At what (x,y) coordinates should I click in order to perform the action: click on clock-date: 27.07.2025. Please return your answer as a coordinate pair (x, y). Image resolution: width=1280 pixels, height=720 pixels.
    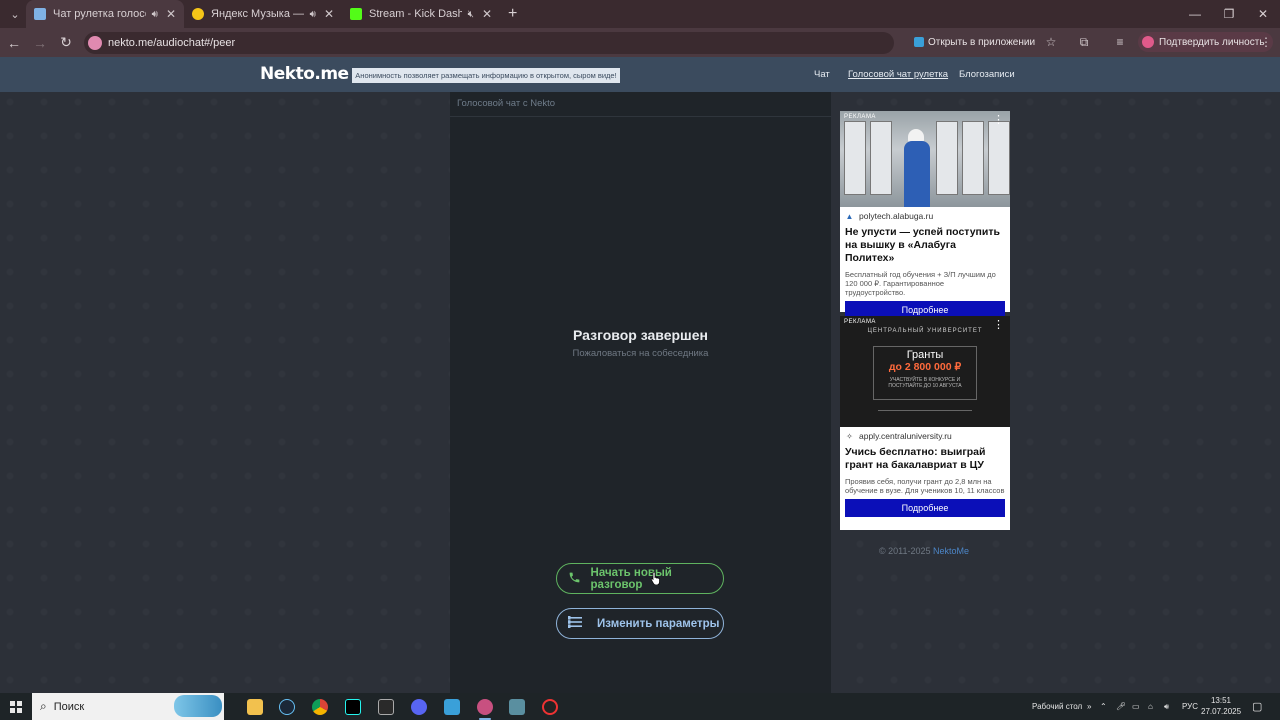
    Looking at the image, I should click on (1221, 711).